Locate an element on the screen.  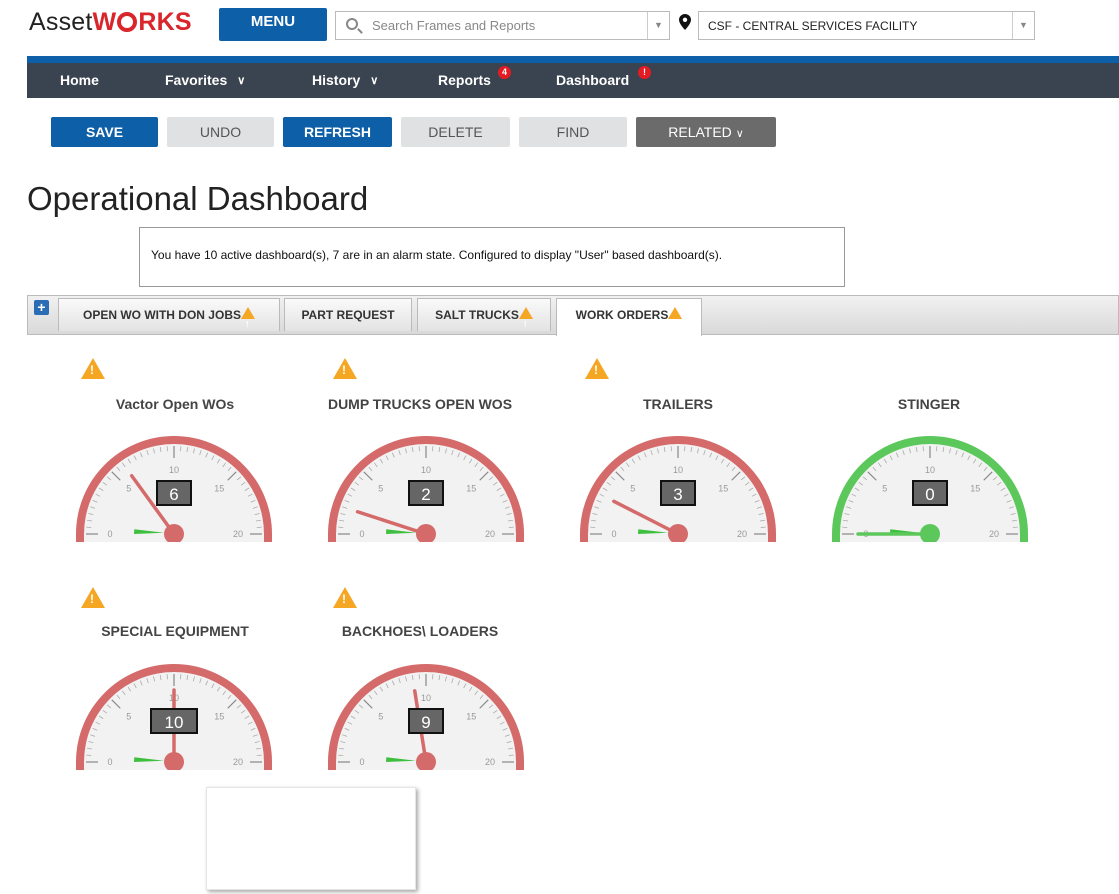
gauge-chart: 051015200 is located at coordinates (930, 488).